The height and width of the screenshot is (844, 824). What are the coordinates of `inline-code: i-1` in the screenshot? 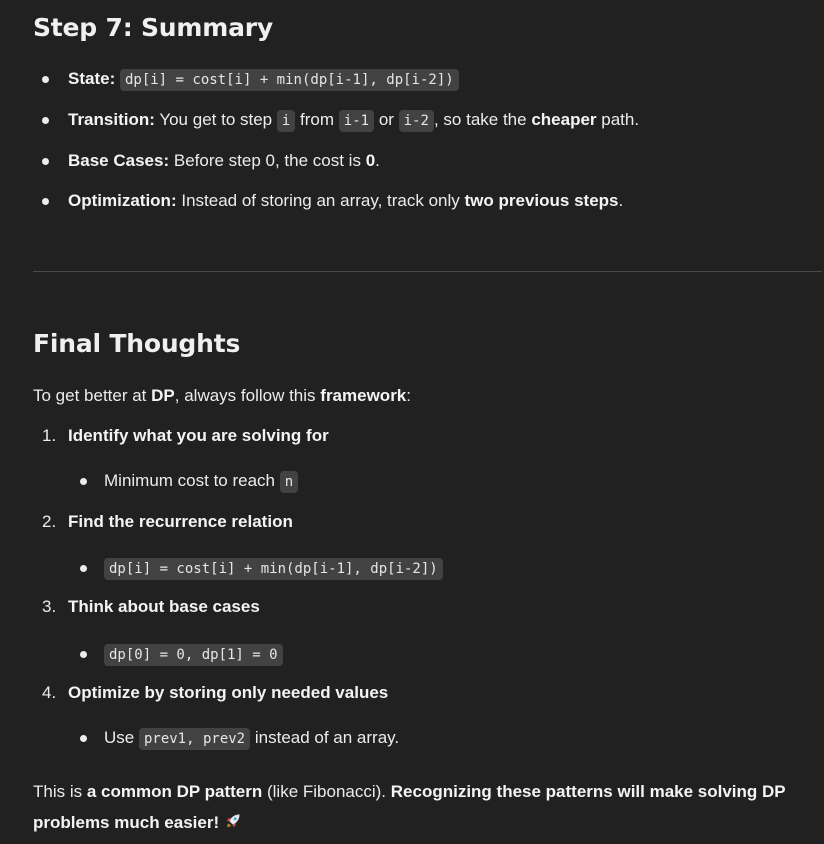 It's located at (356, 121).